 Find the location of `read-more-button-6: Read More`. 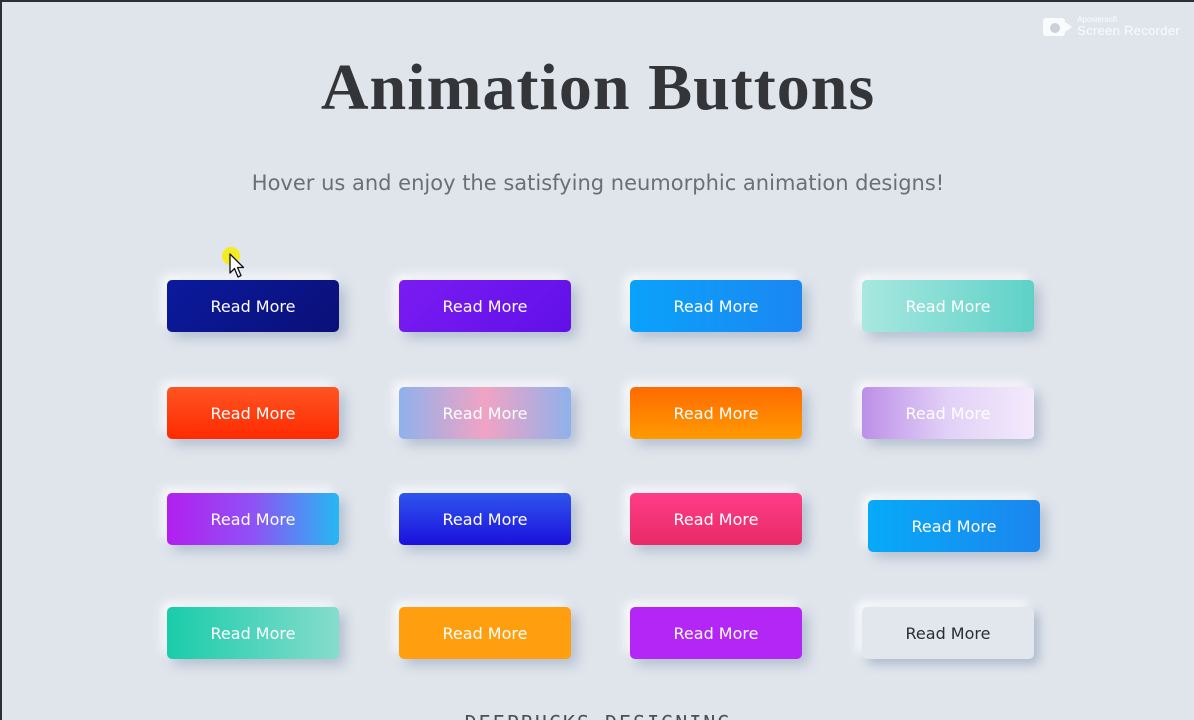

read-more-button-6: Read More is located at coordinates (485, 413).